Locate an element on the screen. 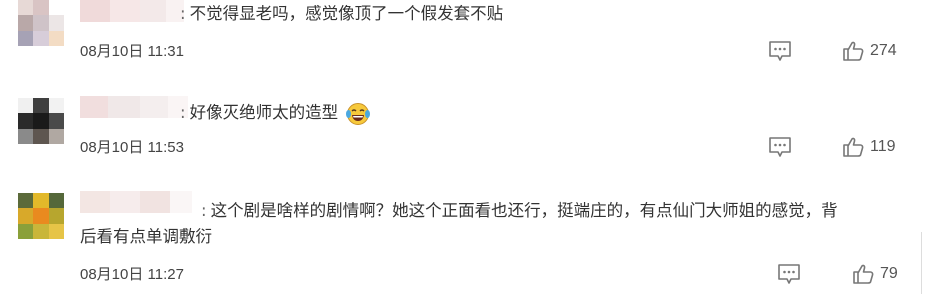  comment-body: 不觉得显老吗，感觉像顶了一个假发套不贴 is located at coordinates (346, 13).